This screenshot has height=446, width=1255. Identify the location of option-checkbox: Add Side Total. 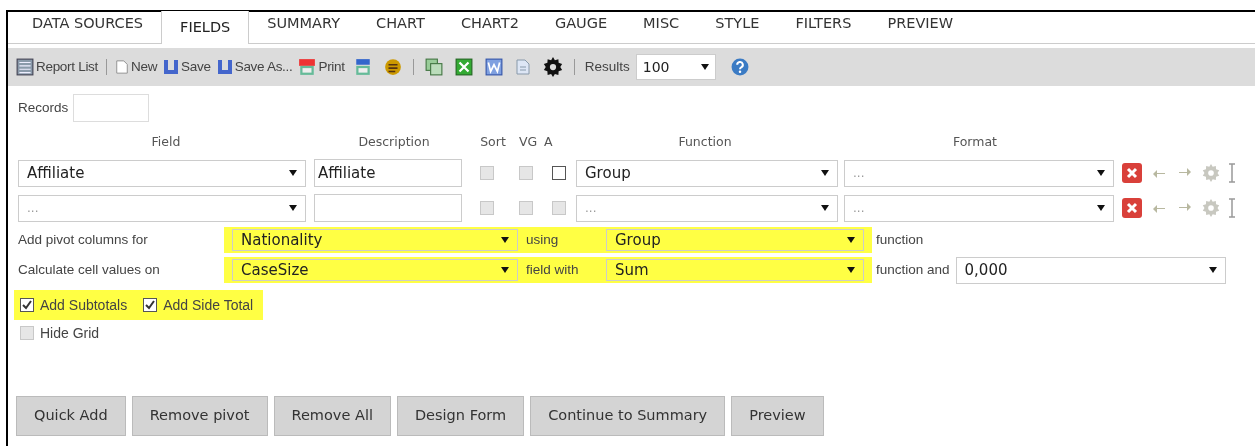
(200, 305).